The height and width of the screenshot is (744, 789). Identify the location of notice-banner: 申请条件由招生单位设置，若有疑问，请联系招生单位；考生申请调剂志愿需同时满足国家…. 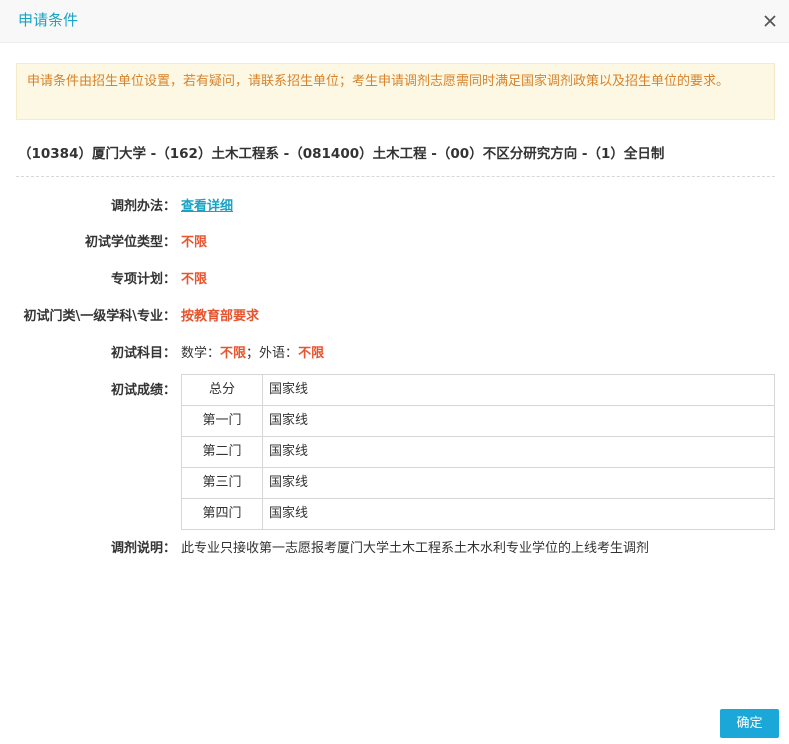
(395, 91).